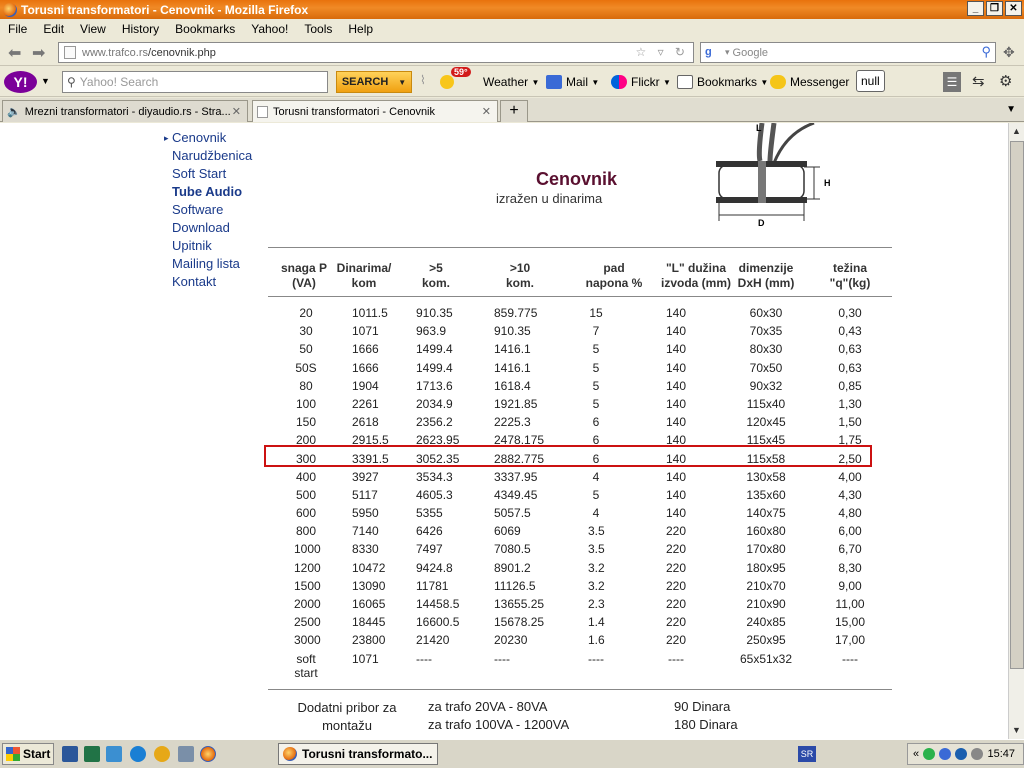  What do you see at coordinates (429, 513) in the screenshot?
I see `table-cell: 5355` at bounding box center [429, 513].